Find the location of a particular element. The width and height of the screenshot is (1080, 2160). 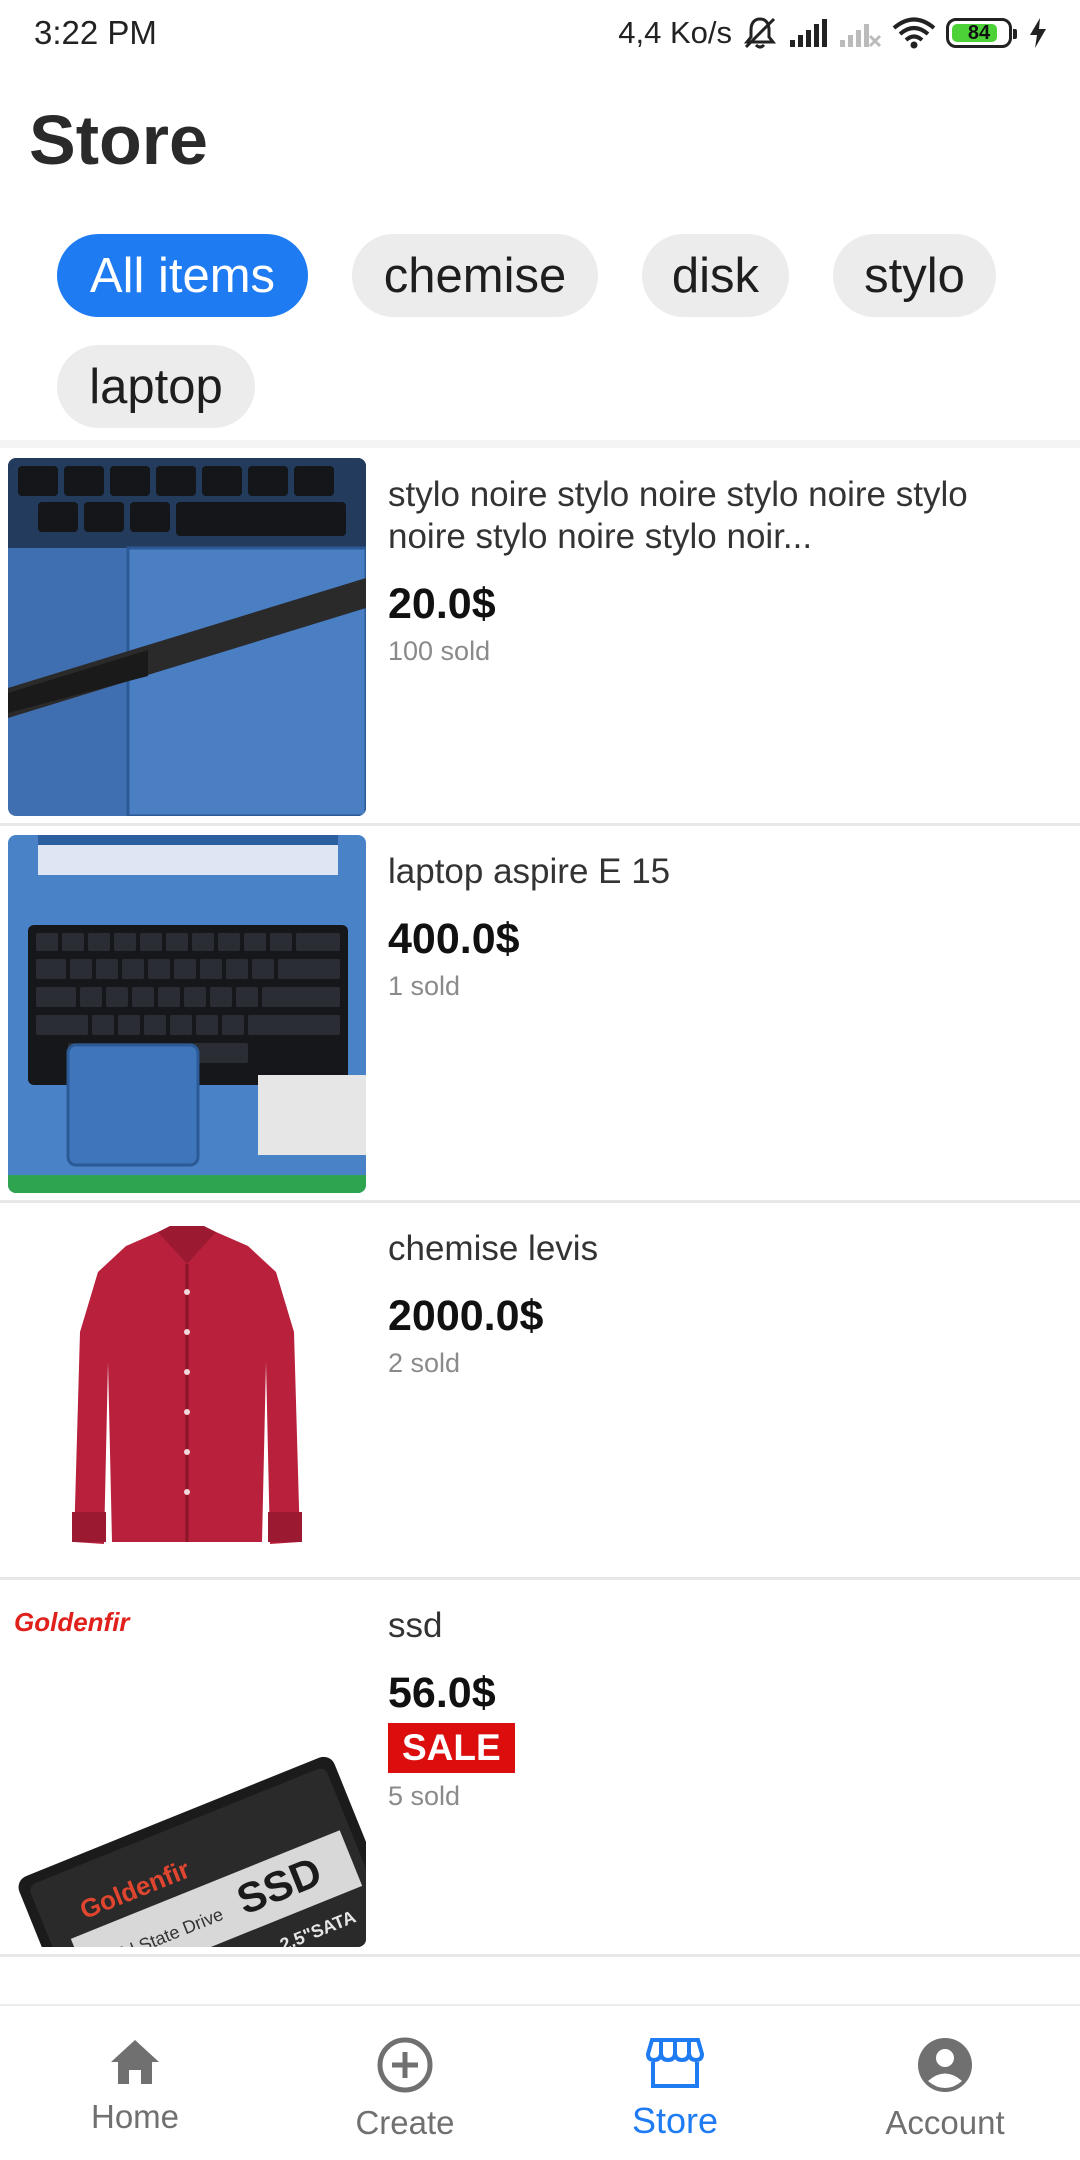

battery-level: 84 is located at coordinates (979, 32).